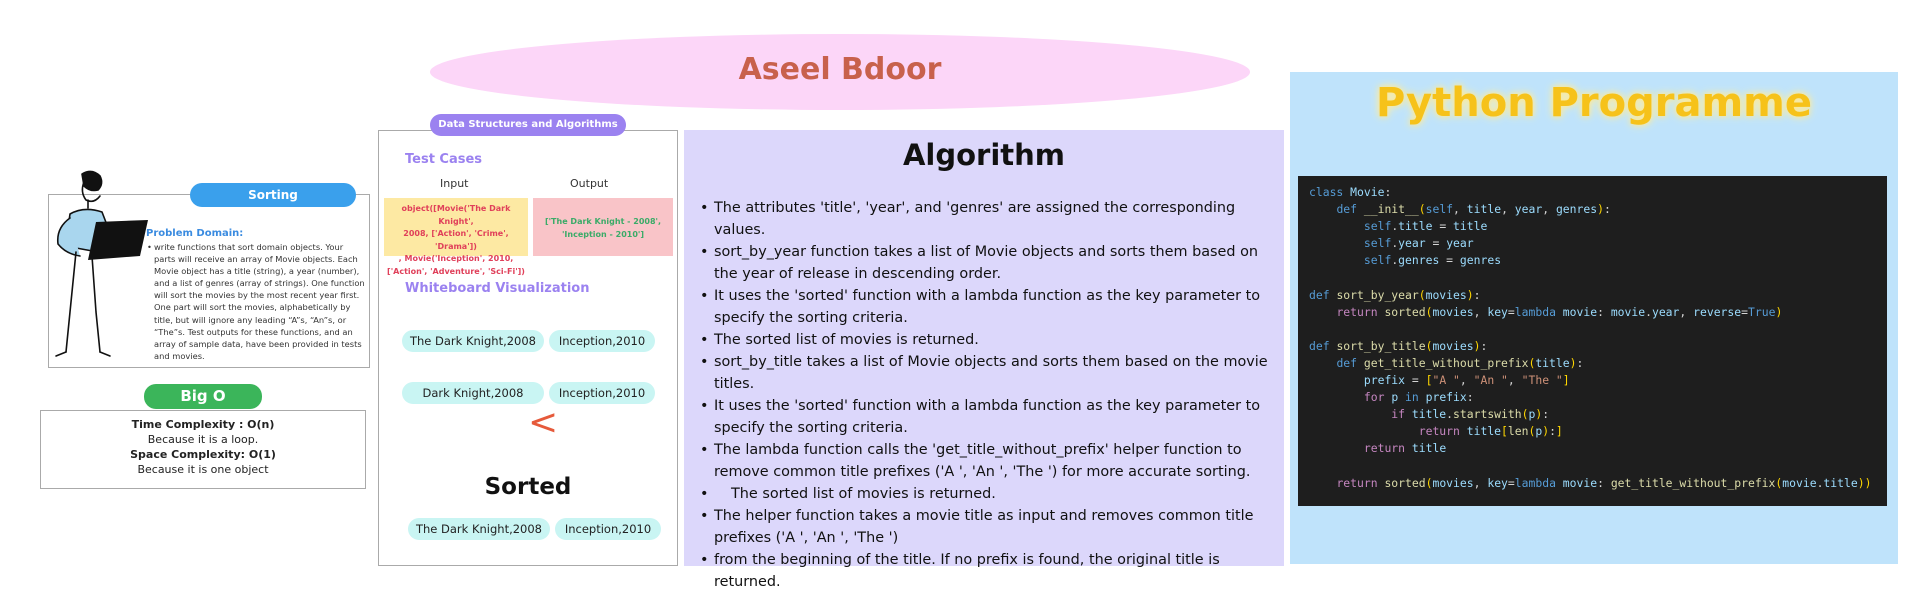 The width and height of the screenshot is (1920, 600). Describe the element at coordinates (101, 263) in the screenshot. I see `person-with-laptop-icon` at that location.